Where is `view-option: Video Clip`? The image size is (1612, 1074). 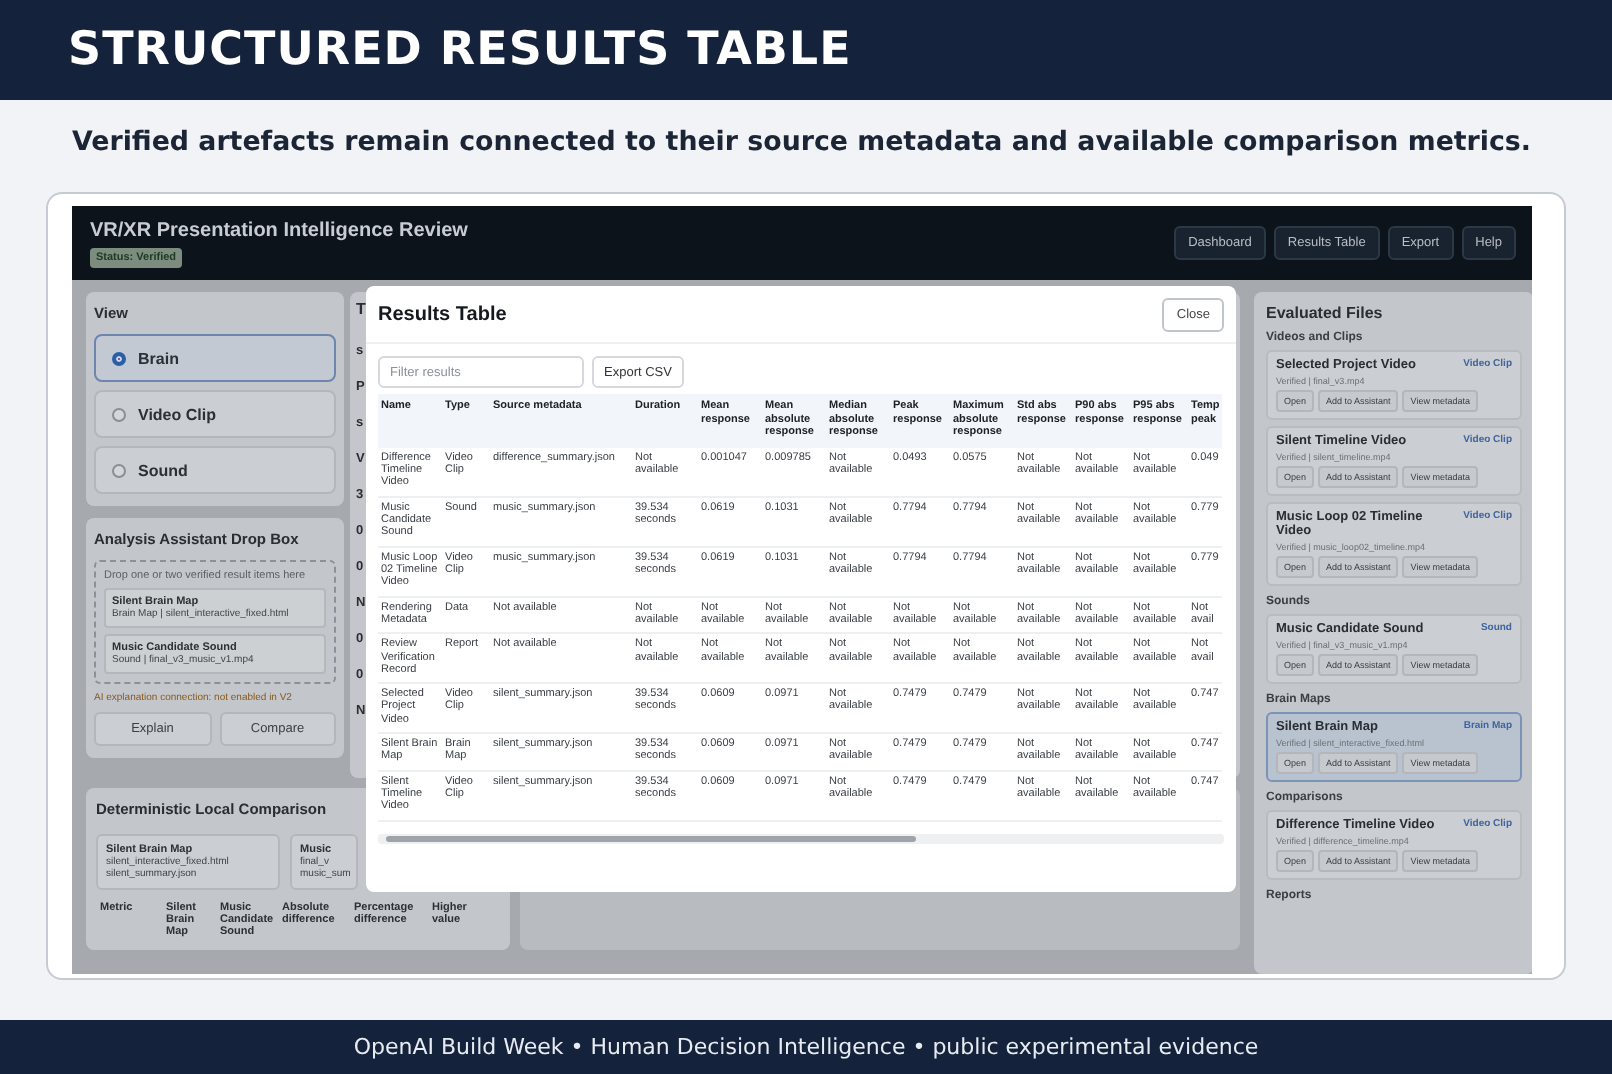
view-option: Video Clip is located at coordinates (215, 414).